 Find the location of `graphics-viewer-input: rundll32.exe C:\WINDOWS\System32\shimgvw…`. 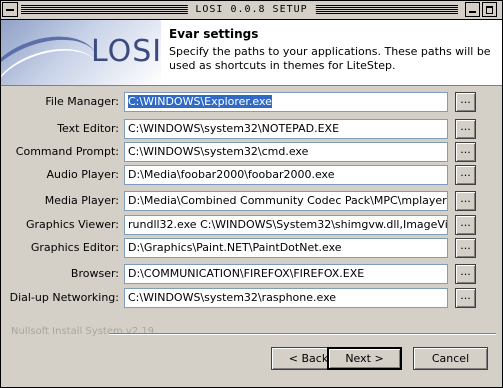

graphics-viewer-input: rundll32.exe C:\WINDOWS\System32\shimgvw… is located at coordinates (286, 225).